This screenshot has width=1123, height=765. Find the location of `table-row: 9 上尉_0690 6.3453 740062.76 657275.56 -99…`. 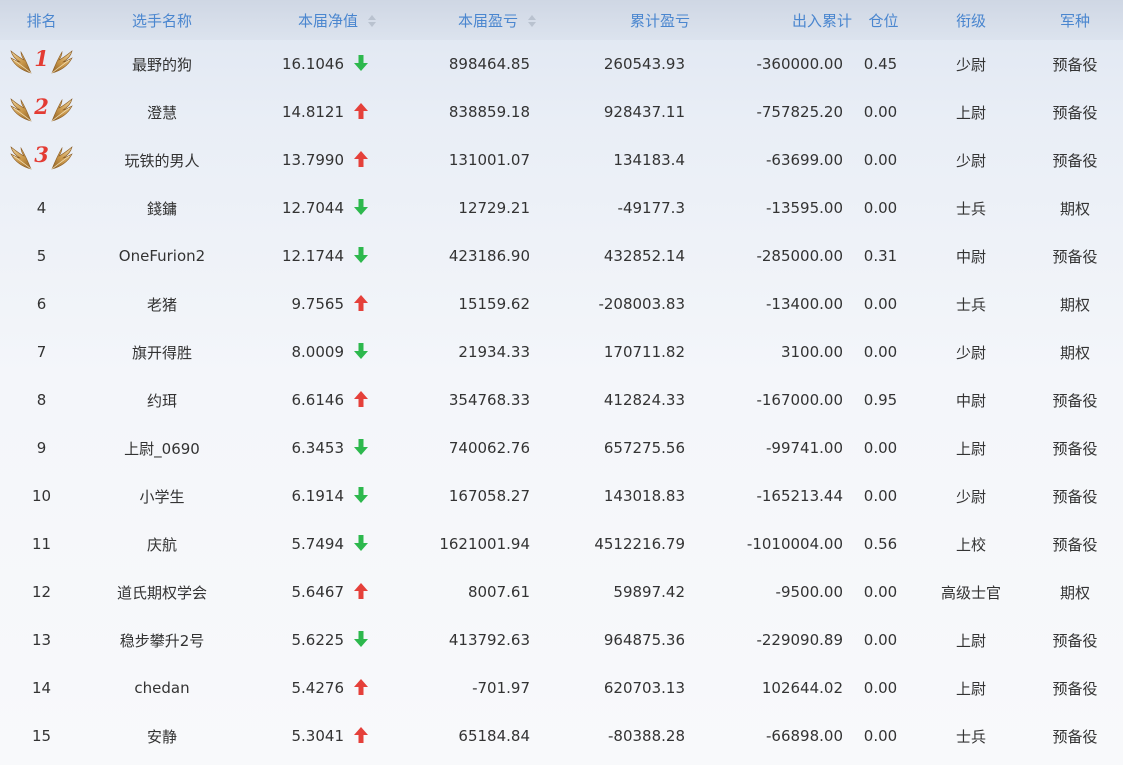

table-row: 9 上尉_0690 6.3453 740062.76 657275.56 -99… is located at coordinates (561, 448).